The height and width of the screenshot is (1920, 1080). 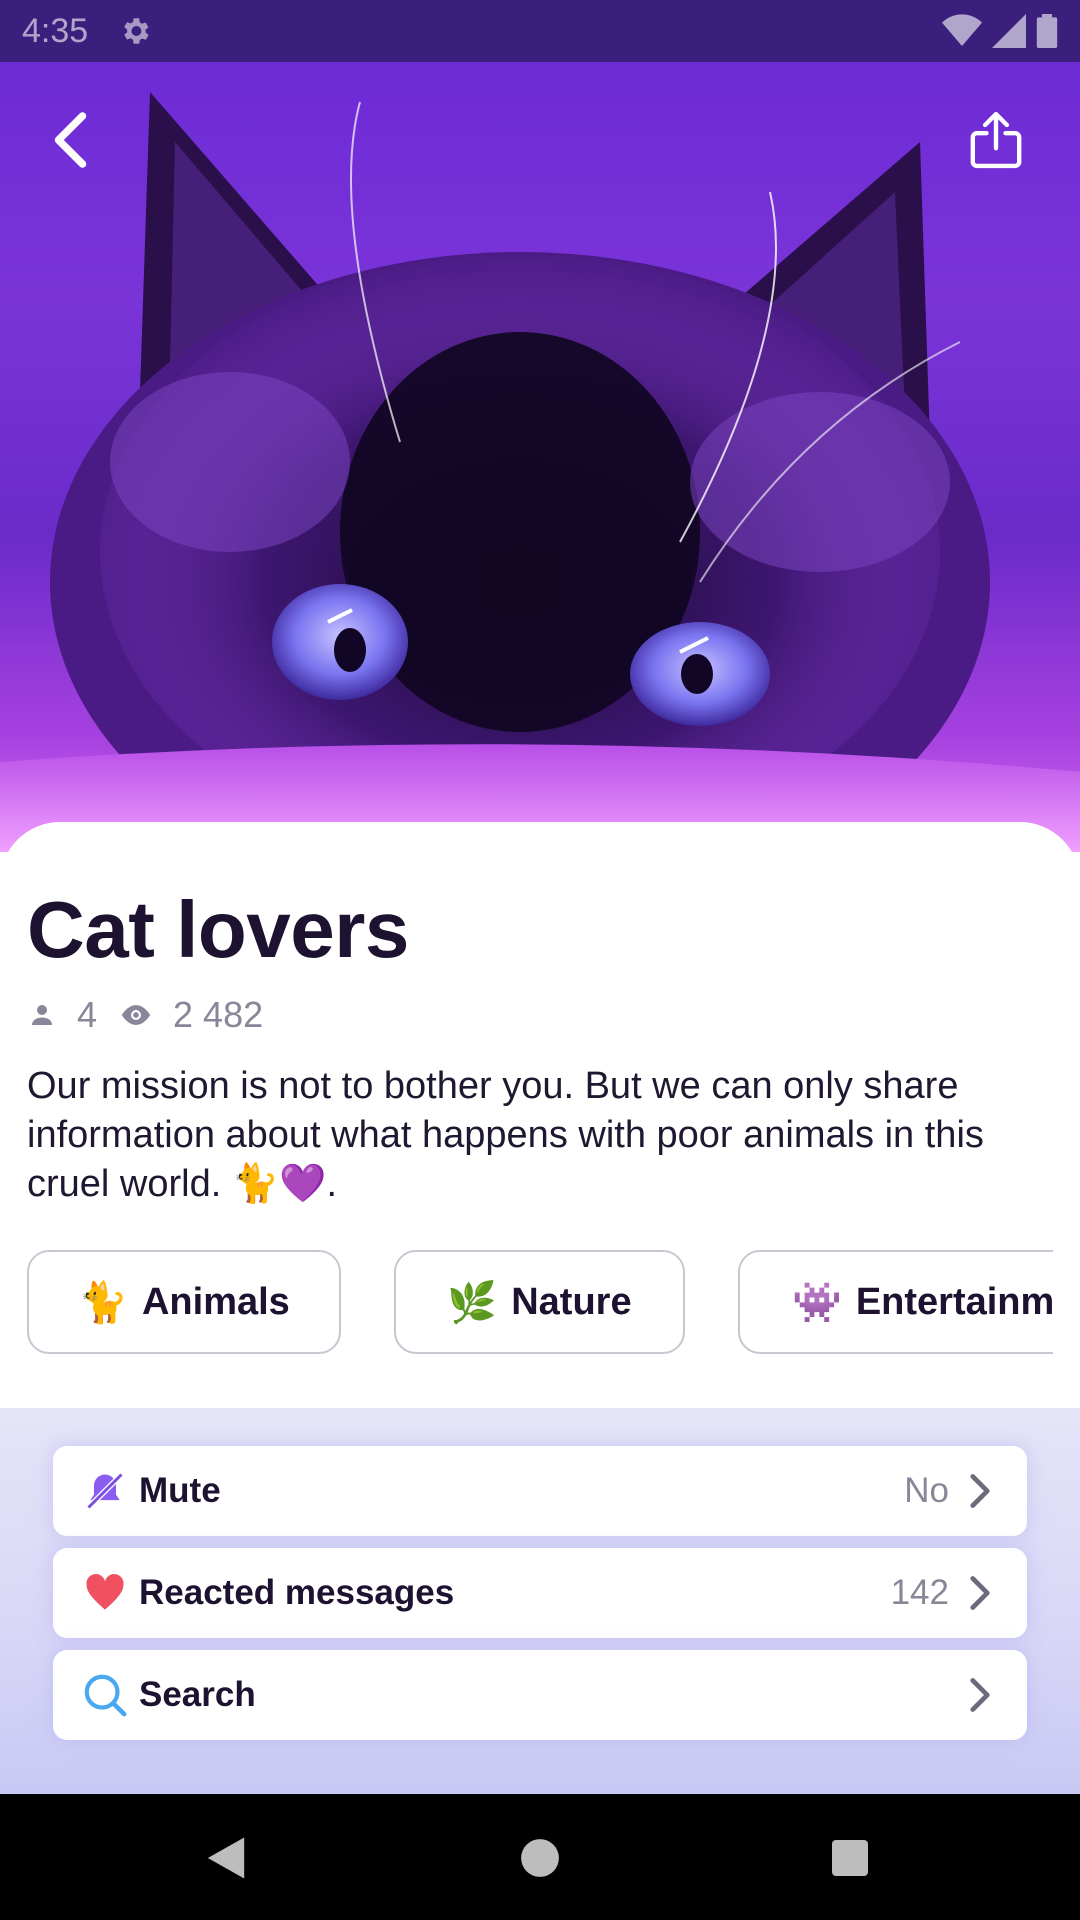 What do you see at coordinates (197, 1694) in the screenshot?
I see `search-label: Search` at bounding box center [197, 1694].